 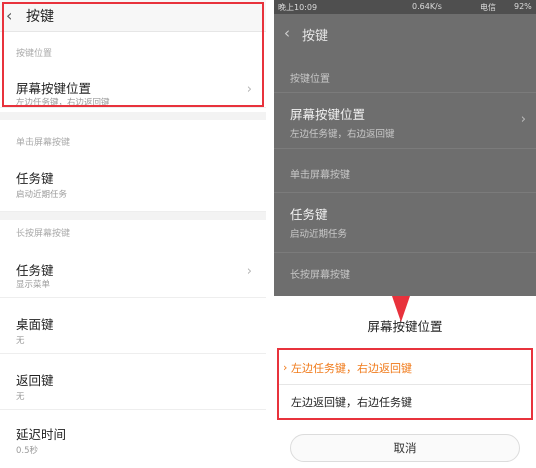 I want to click on status-bar: 晚上10:09 0.64K/s 电信 92%, so click(x=405, y=7).